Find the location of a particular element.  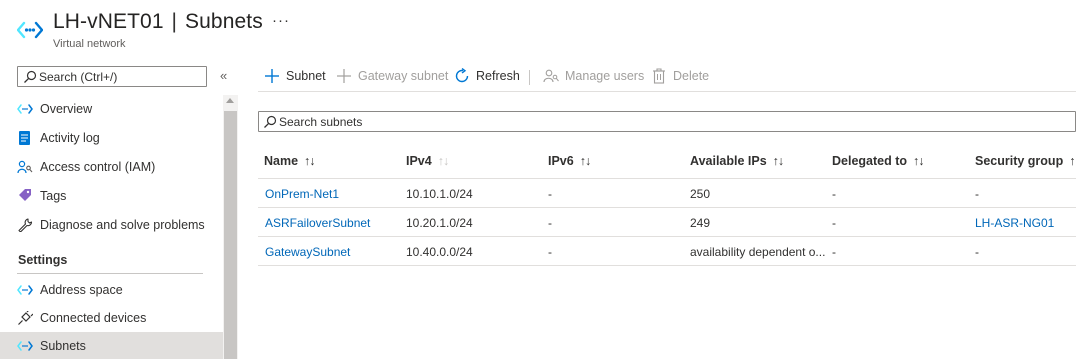

delete-label: Delete is located at coordinates (691, 76).